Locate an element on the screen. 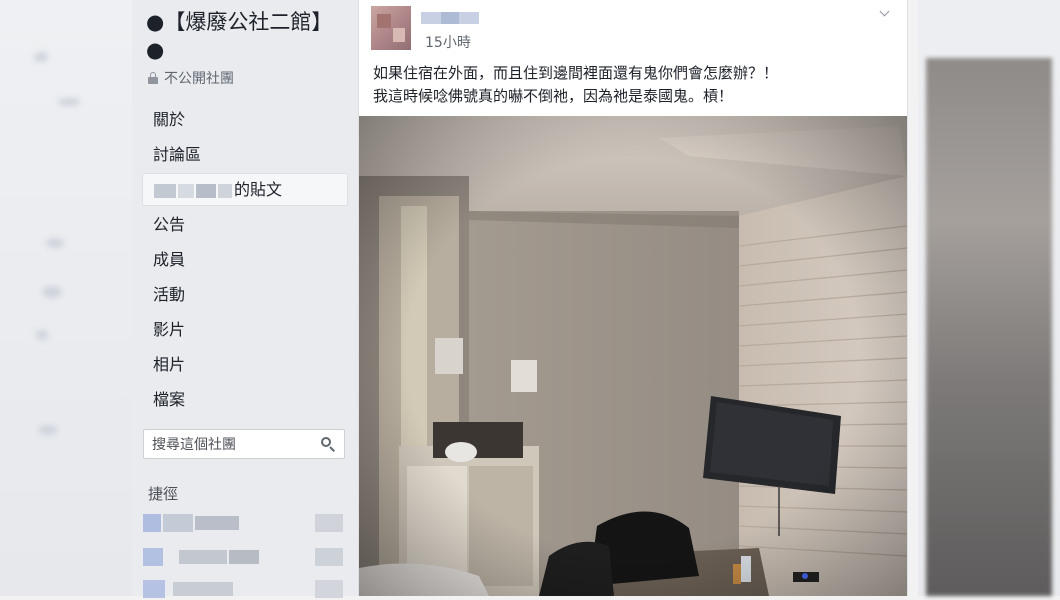  nav-item-members: 成員 is located at coordinates (245, 259).